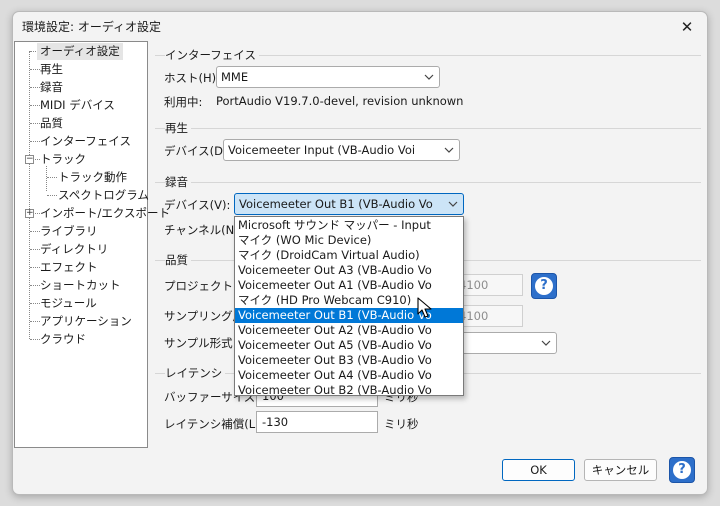 This screenshot has width=720, height=506. Describe the element at coordinates (80, 285) in the screenshot. I see `tree-item-shortcuts: ショートカット` at that location.